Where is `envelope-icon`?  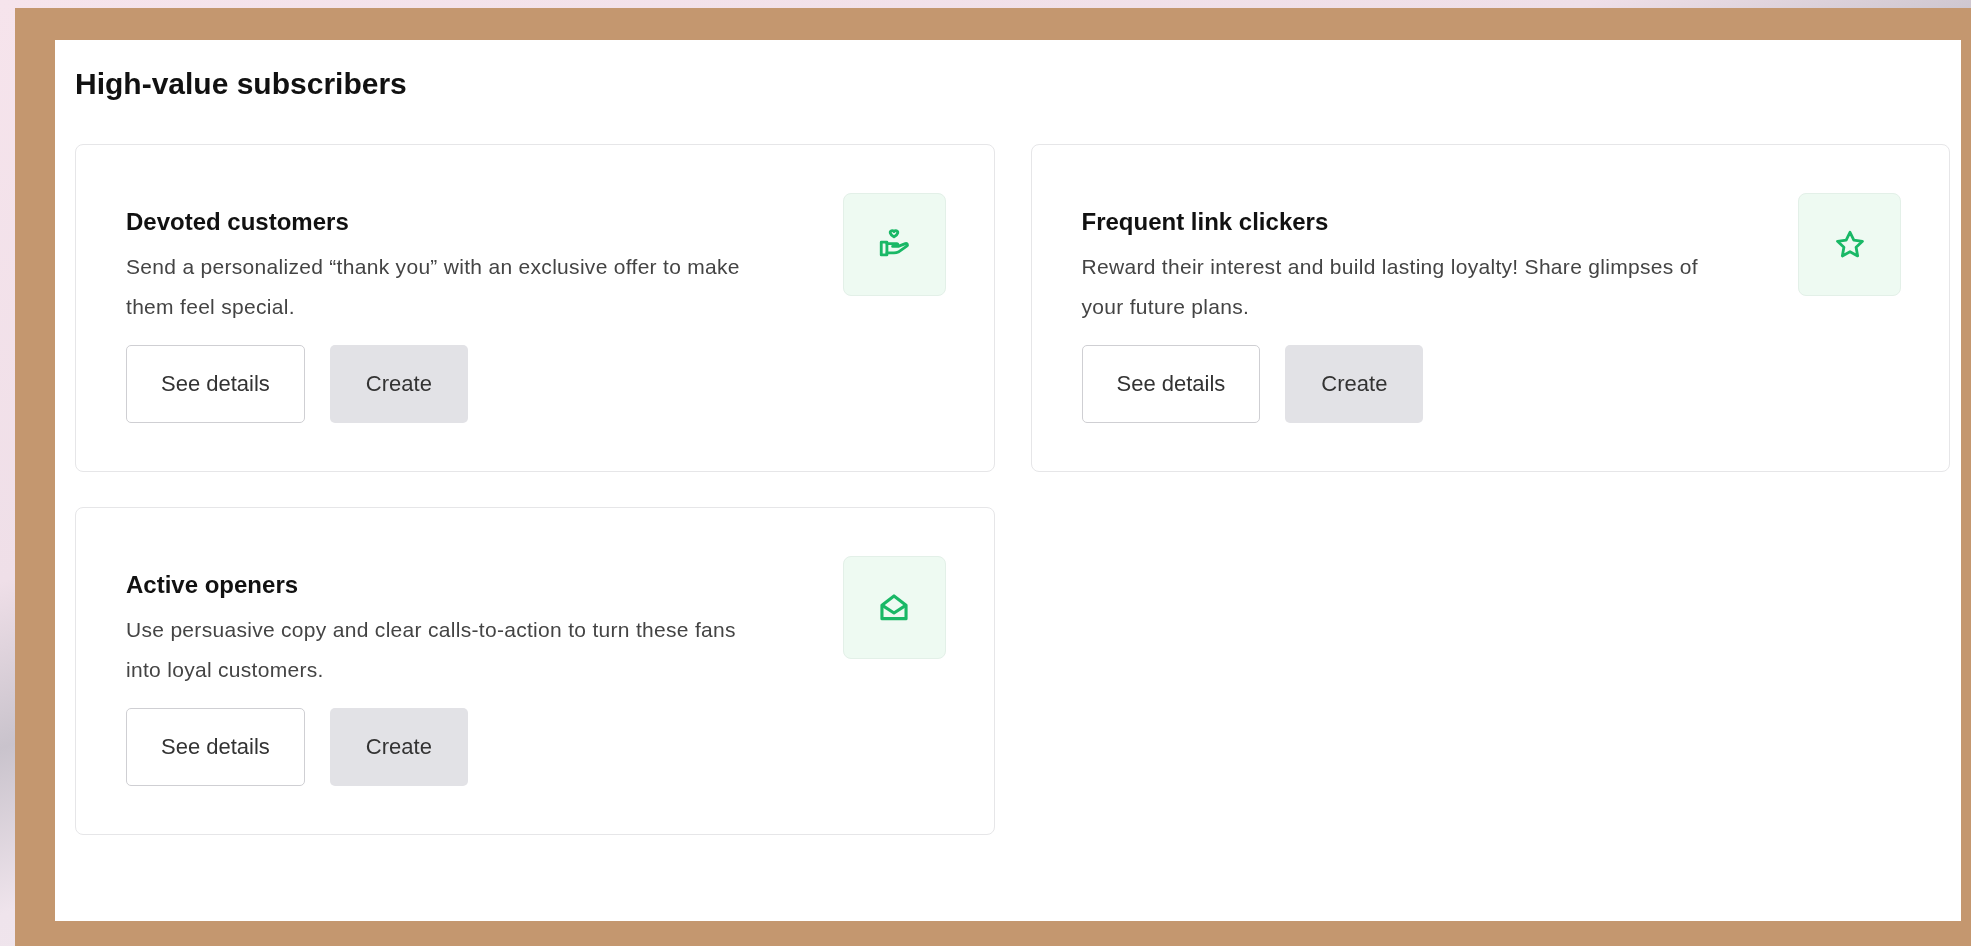
envelope-icon is located at coordinates (894, 607).